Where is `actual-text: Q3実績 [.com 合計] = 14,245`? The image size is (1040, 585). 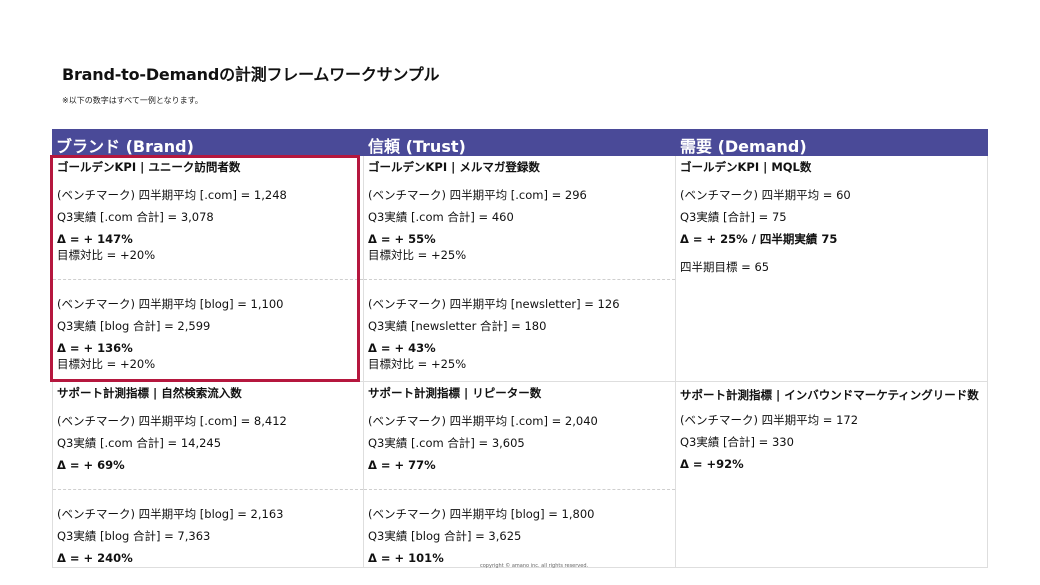
actual-text: Q3実績 [.com 合計] = 14,245 is located at coordinates (139, 443).